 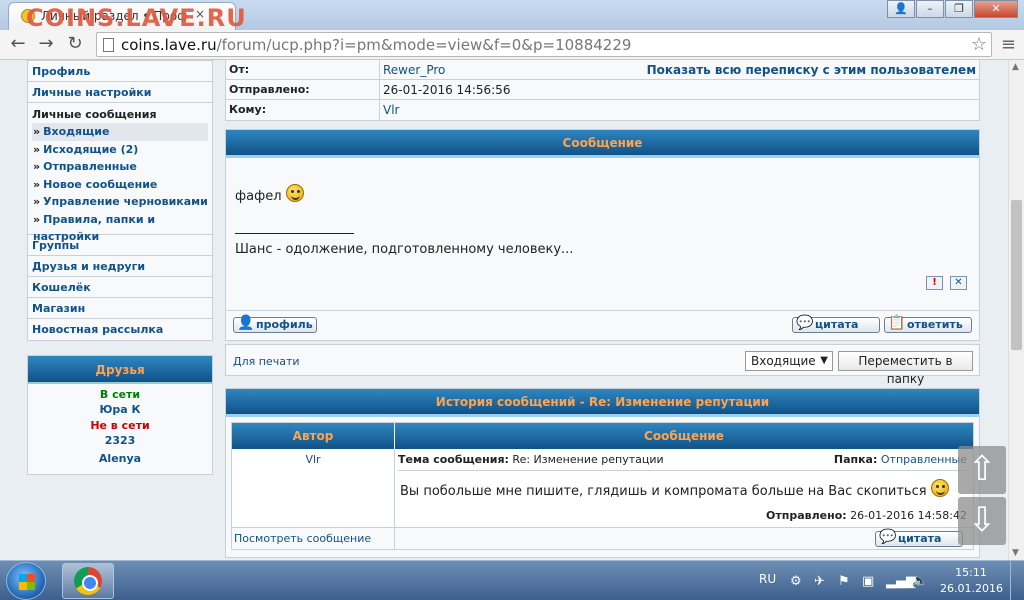 What do you see at coordinates (120, 202) in the screenshot?
I see `sidebar-item-drafts: » Управление черновиками` at bounding box center [120, 202].